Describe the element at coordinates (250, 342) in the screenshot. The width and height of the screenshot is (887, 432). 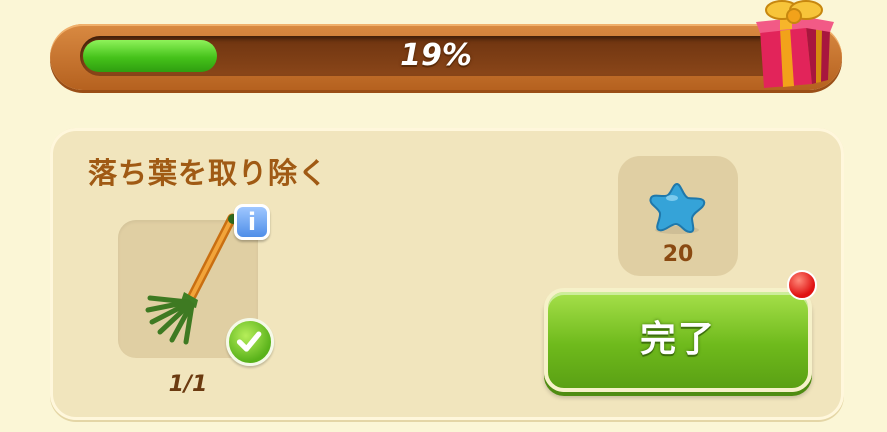
I see `checkmark-icon` at that location.